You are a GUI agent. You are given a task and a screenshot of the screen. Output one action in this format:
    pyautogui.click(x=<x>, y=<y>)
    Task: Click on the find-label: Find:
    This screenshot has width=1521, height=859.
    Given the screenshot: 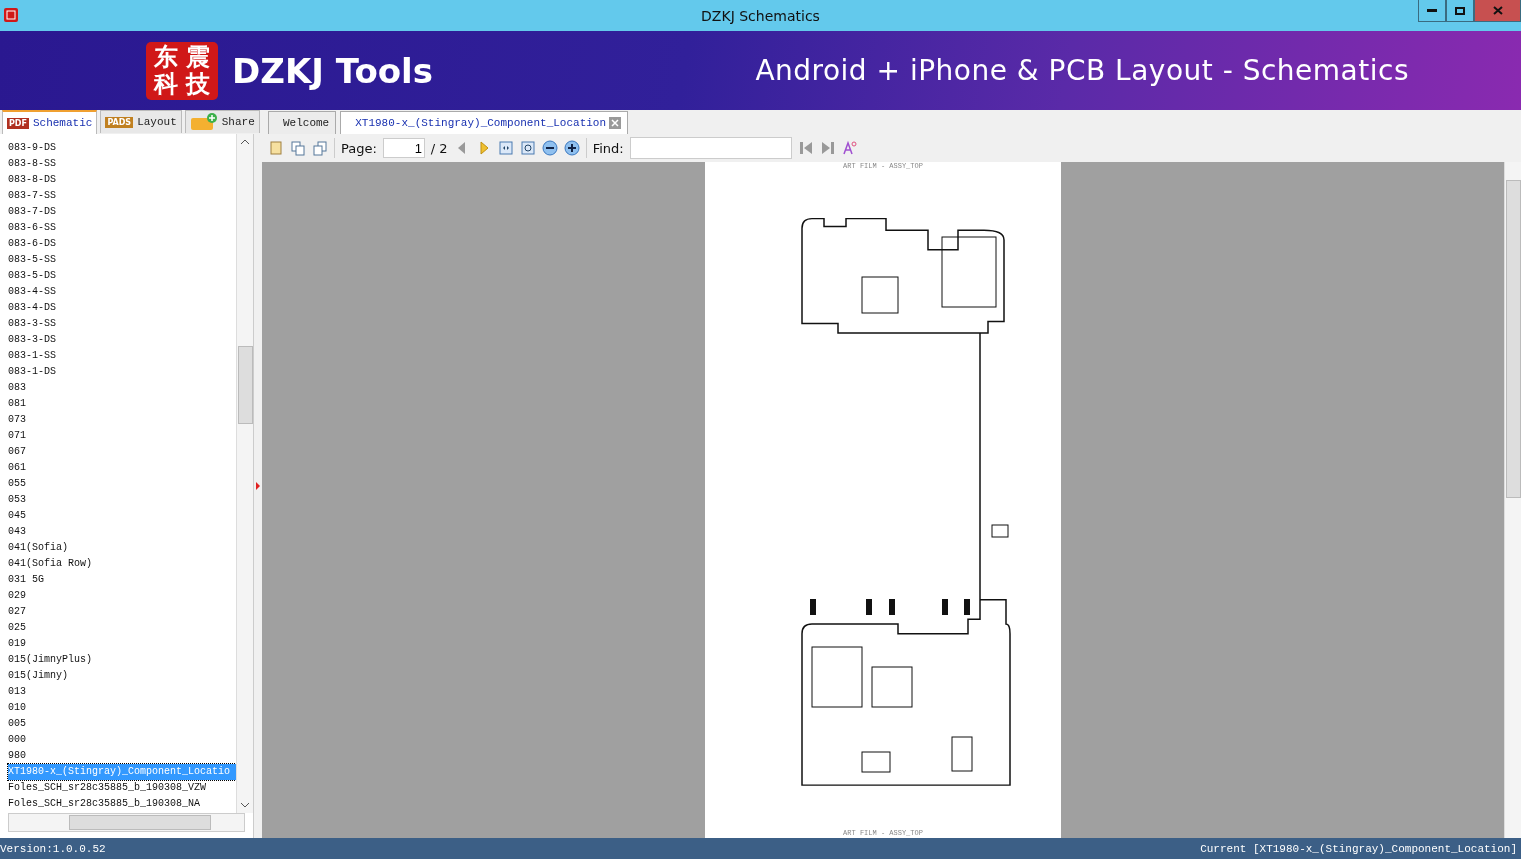 What is the action you would take?
    pyautogui.click(x=608, y=148)
    